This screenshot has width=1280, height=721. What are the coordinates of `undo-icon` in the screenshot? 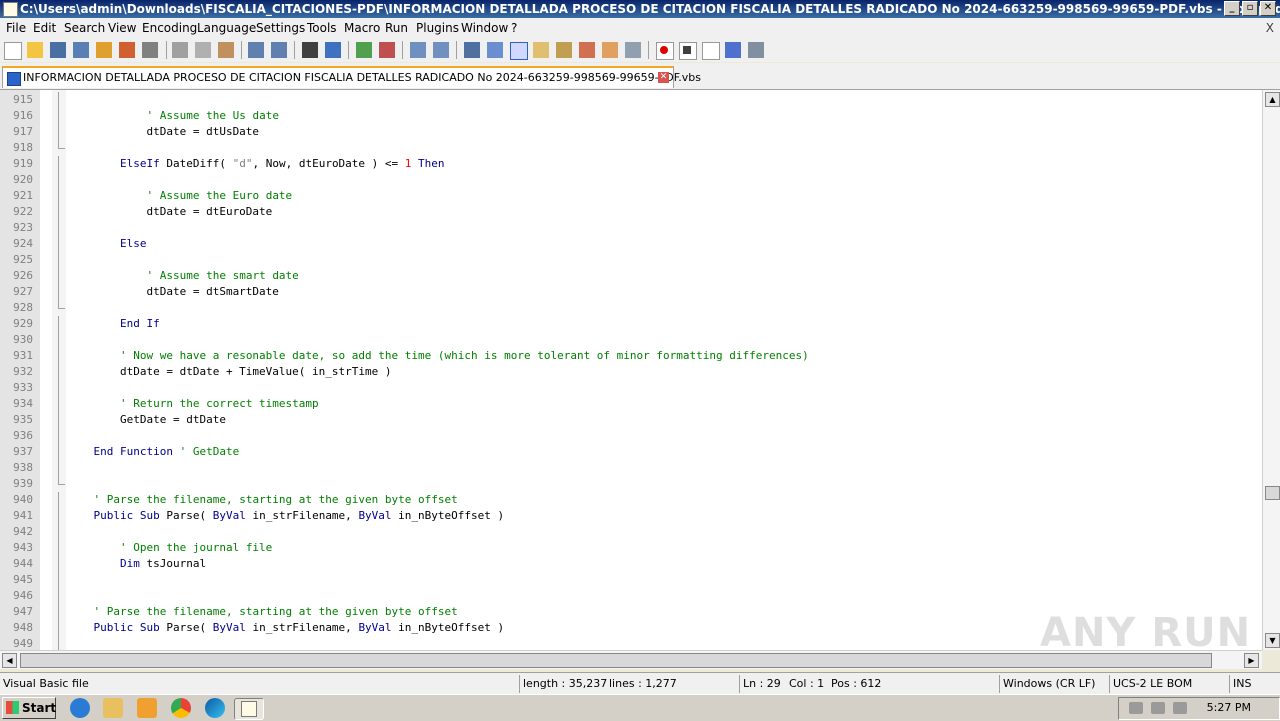 It's located at (256, 50).